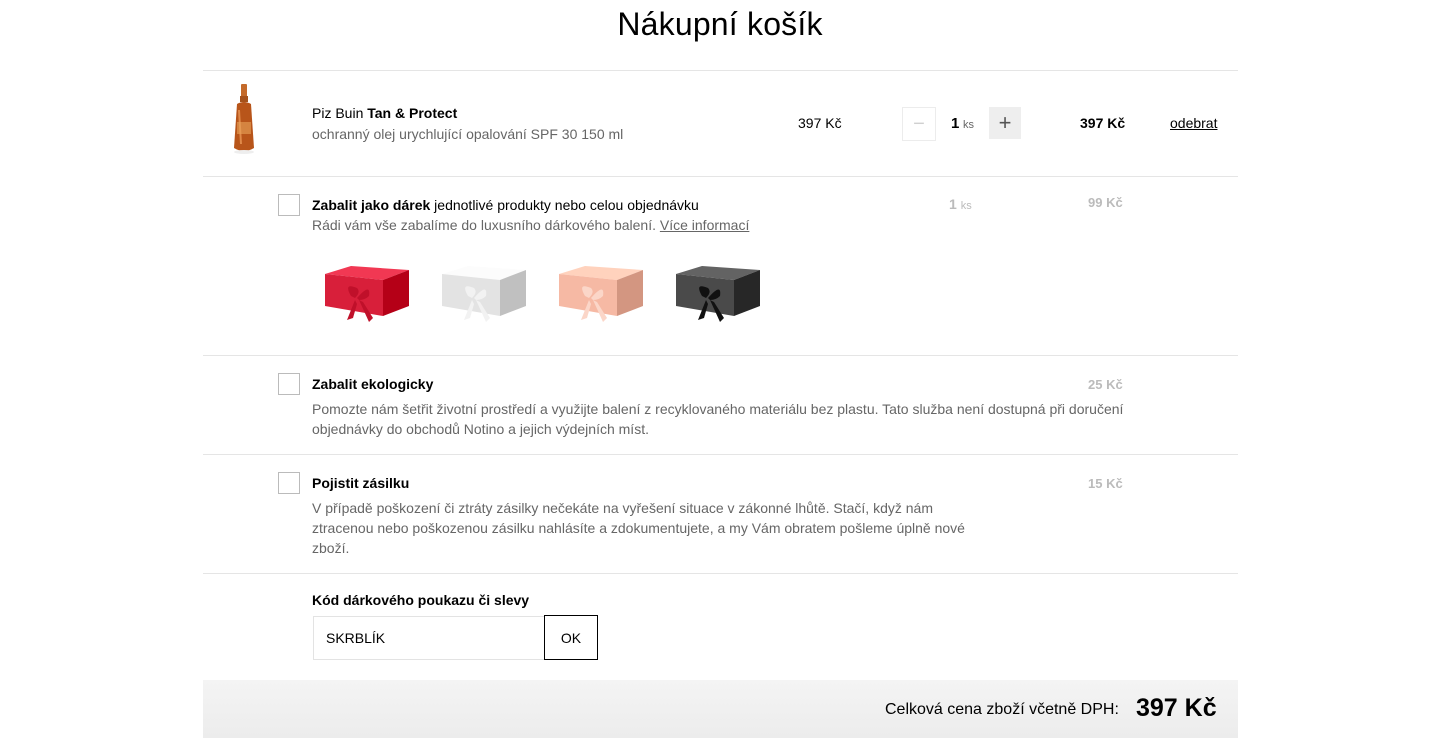 The height and width of the screenshot is (738, 1440). What do you see at coordinates (412, 113) in the screenshot?
I see `product-title: Tan & Protect` at bounding box center [412, 113].